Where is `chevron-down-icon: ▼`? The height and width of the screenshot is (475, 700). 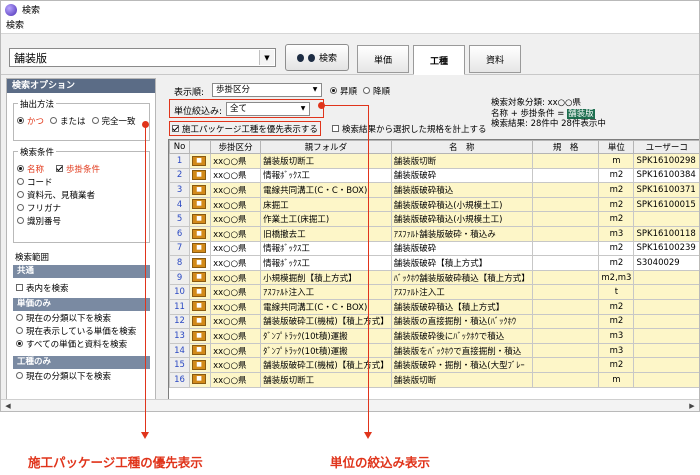 chevron-down-icon: ▼ is located at coordinates (266, 57).